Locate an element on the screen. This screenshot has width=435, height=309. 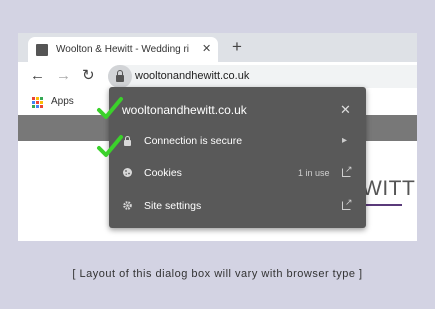
forward-button: → is located at coordinates (63, 76).